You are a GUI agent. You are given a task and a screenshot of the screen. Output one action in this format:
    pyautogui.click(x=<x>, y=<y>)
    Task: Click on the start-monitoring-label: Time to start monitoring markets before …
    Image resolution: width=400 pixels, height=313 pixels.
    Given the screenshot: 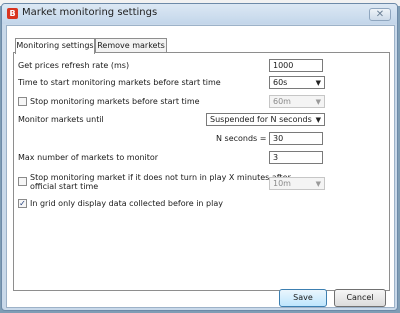 What is the action you would take?
    pyautogui.click(x=119, y=82)
    